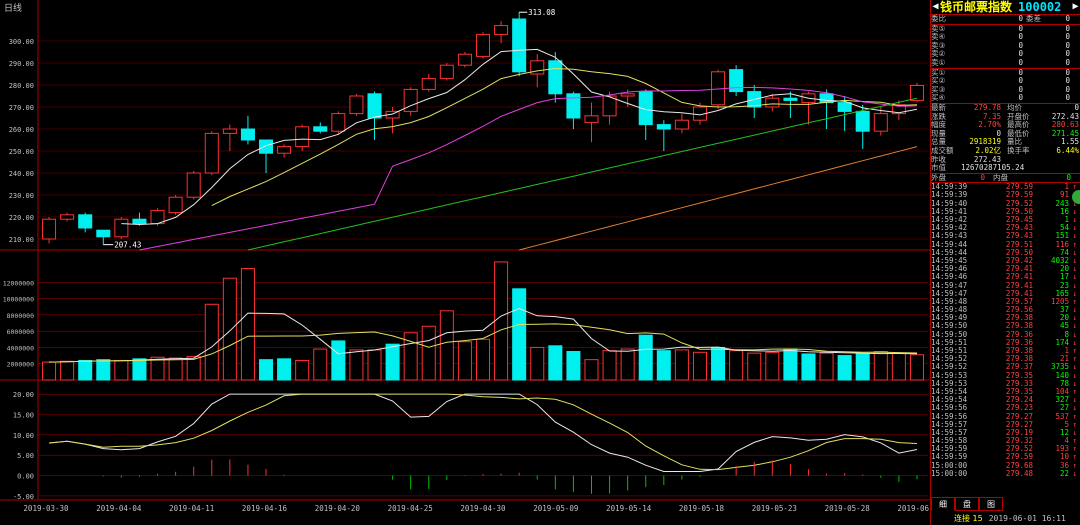 Image resolution: width=1080 pixels, height=525 pixels. What do you see at coordinates (993, 168) in the screenshot?
I see `market-cap-value: 12670287105.24` at bounding box center [993, 168].